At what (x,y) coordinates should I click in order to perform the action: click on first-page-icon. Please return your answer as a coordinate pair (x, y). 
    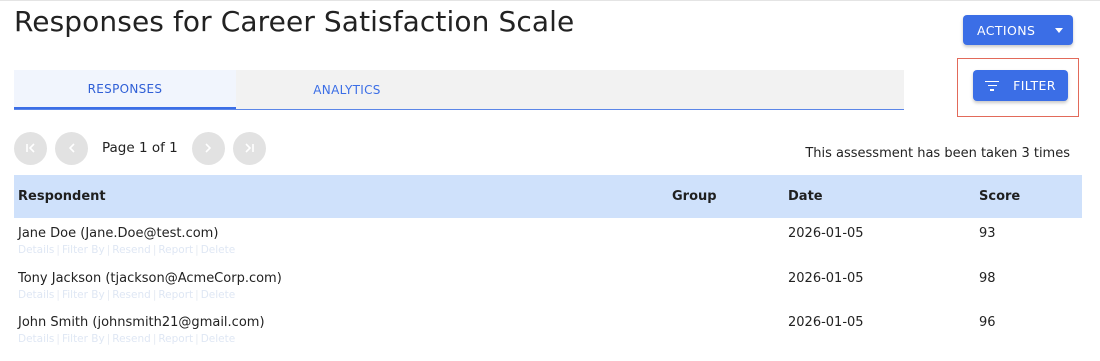
    Looking at the image, I should click on (30, 148).